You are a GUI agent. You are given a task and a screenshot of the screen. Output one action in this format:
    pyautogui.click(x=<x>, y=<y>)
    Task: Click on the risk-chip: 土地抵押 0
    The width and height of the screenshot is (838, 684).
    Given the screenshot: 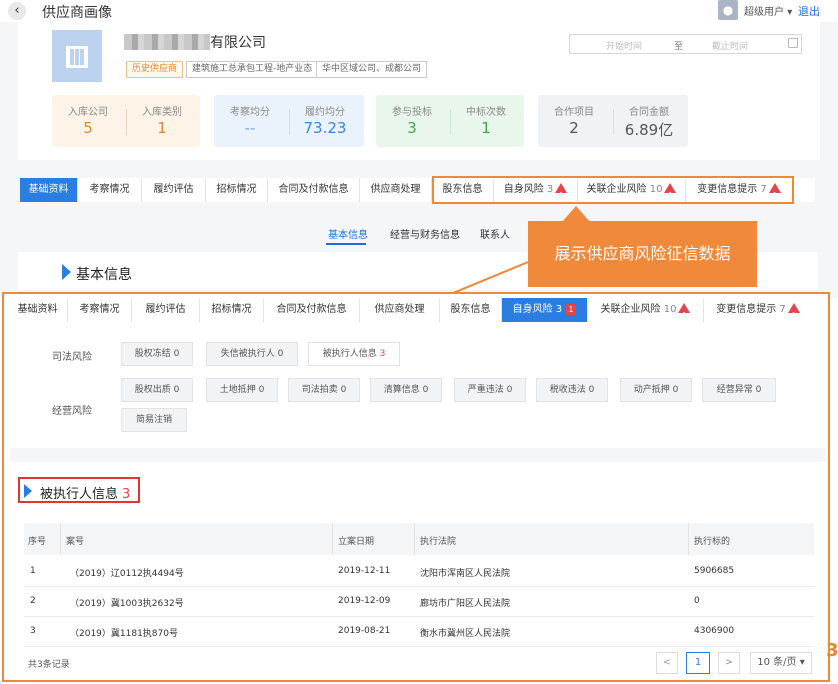 What is the action you would take?
    pyautogui.click(x=242, y=390)
    